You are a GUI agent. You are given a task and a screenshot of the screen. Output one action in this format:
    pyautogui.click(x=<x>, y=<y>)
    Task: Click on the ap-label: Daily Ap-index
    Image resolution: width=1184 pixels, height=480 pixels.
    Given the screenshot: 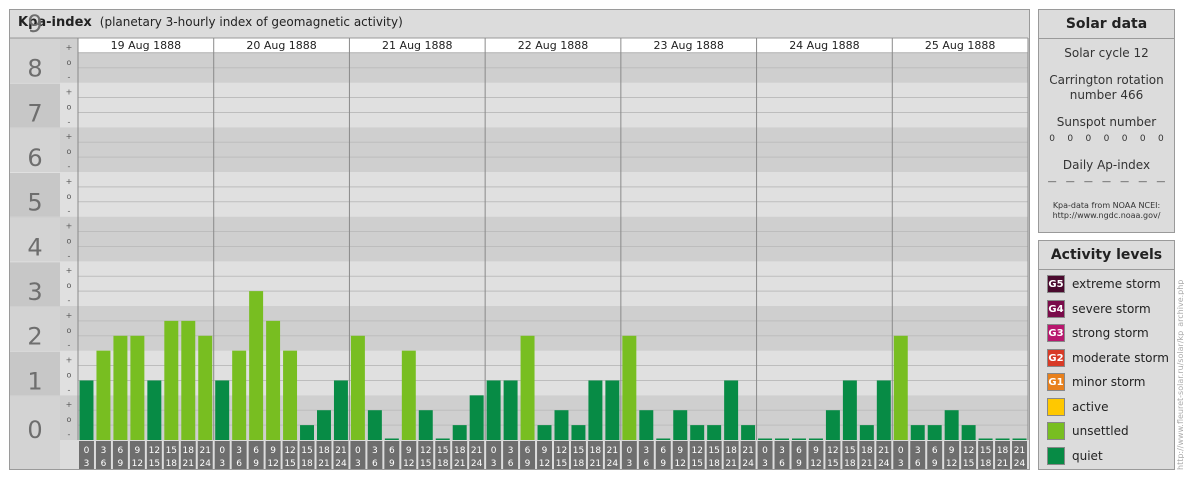 What is the action you would take?
    pyautogui.click(x=1106, y=165)
    